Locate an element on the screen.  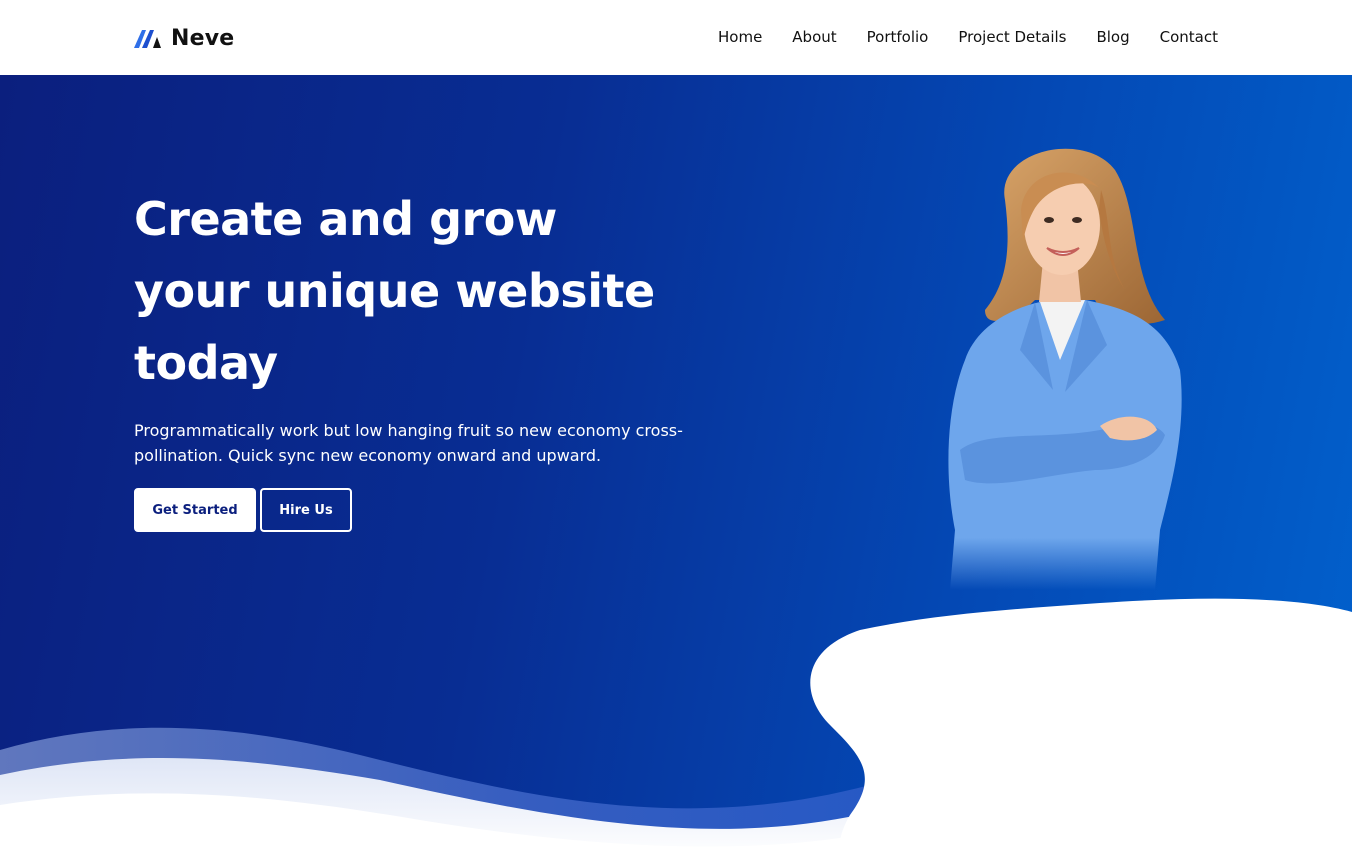
neve-logo-icon is located at coordinates (147, 39).